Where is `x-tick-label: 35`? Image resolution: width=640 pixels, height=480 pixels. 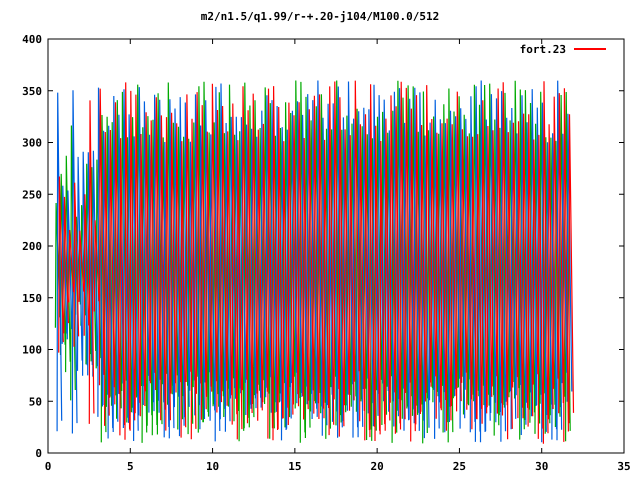 x-tick-label: 35 is located at coordinates (624, 466).